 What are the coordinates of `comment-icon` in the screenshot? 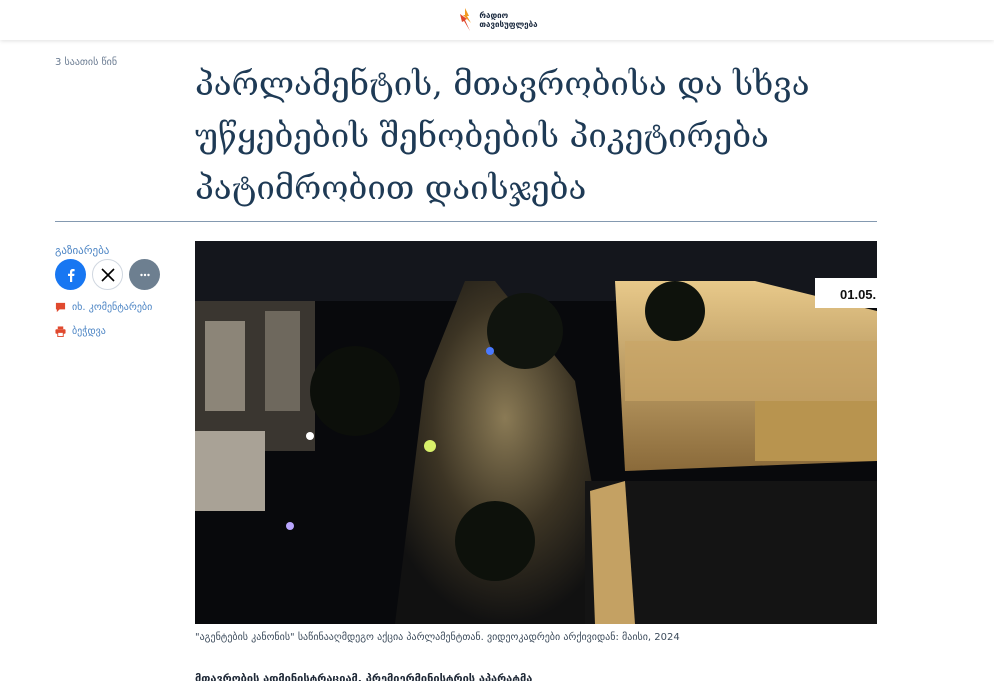 It's located at (60, 307).